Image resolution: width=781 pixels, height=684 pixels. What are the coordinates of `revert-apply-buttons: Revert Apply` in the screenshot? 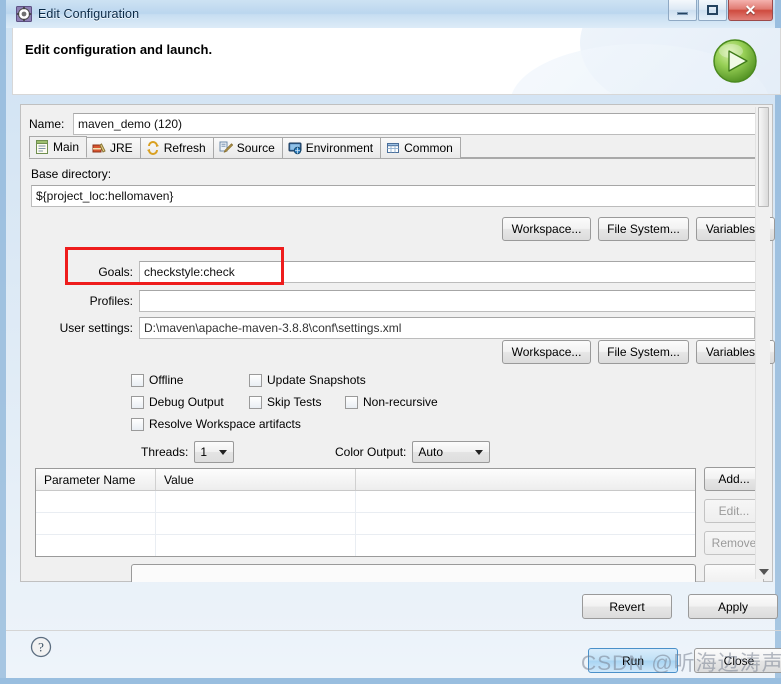 It's located at (680, 606).